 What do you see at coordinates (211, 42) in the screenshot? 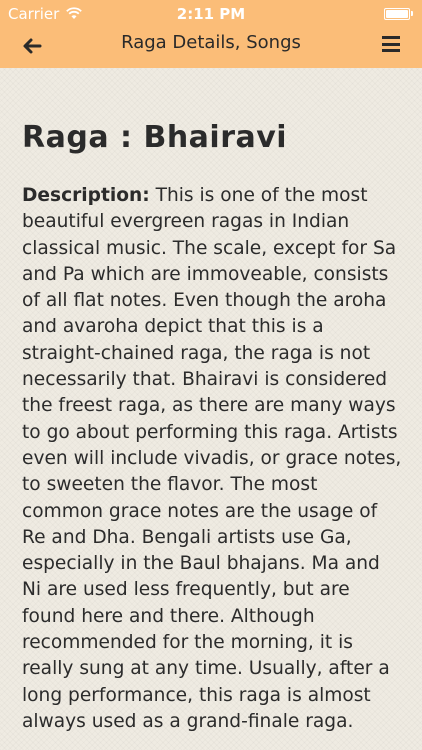
I see `nav-title: Raga Details, Songs` at bounding box center [211, 42].